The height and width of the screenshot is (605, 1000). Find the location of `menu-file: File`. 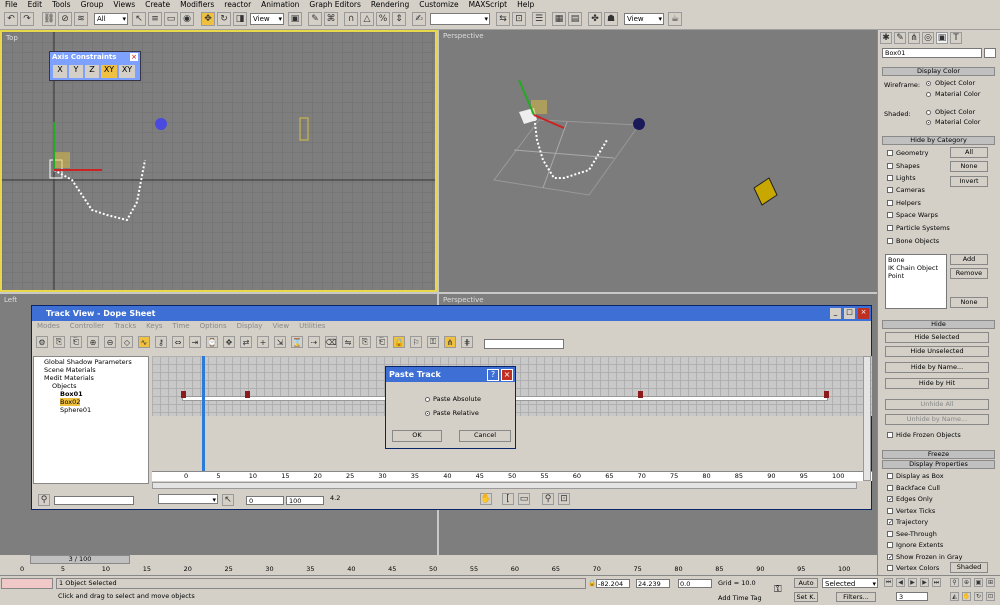

menu-file: File is located at coordinates (11, 4).